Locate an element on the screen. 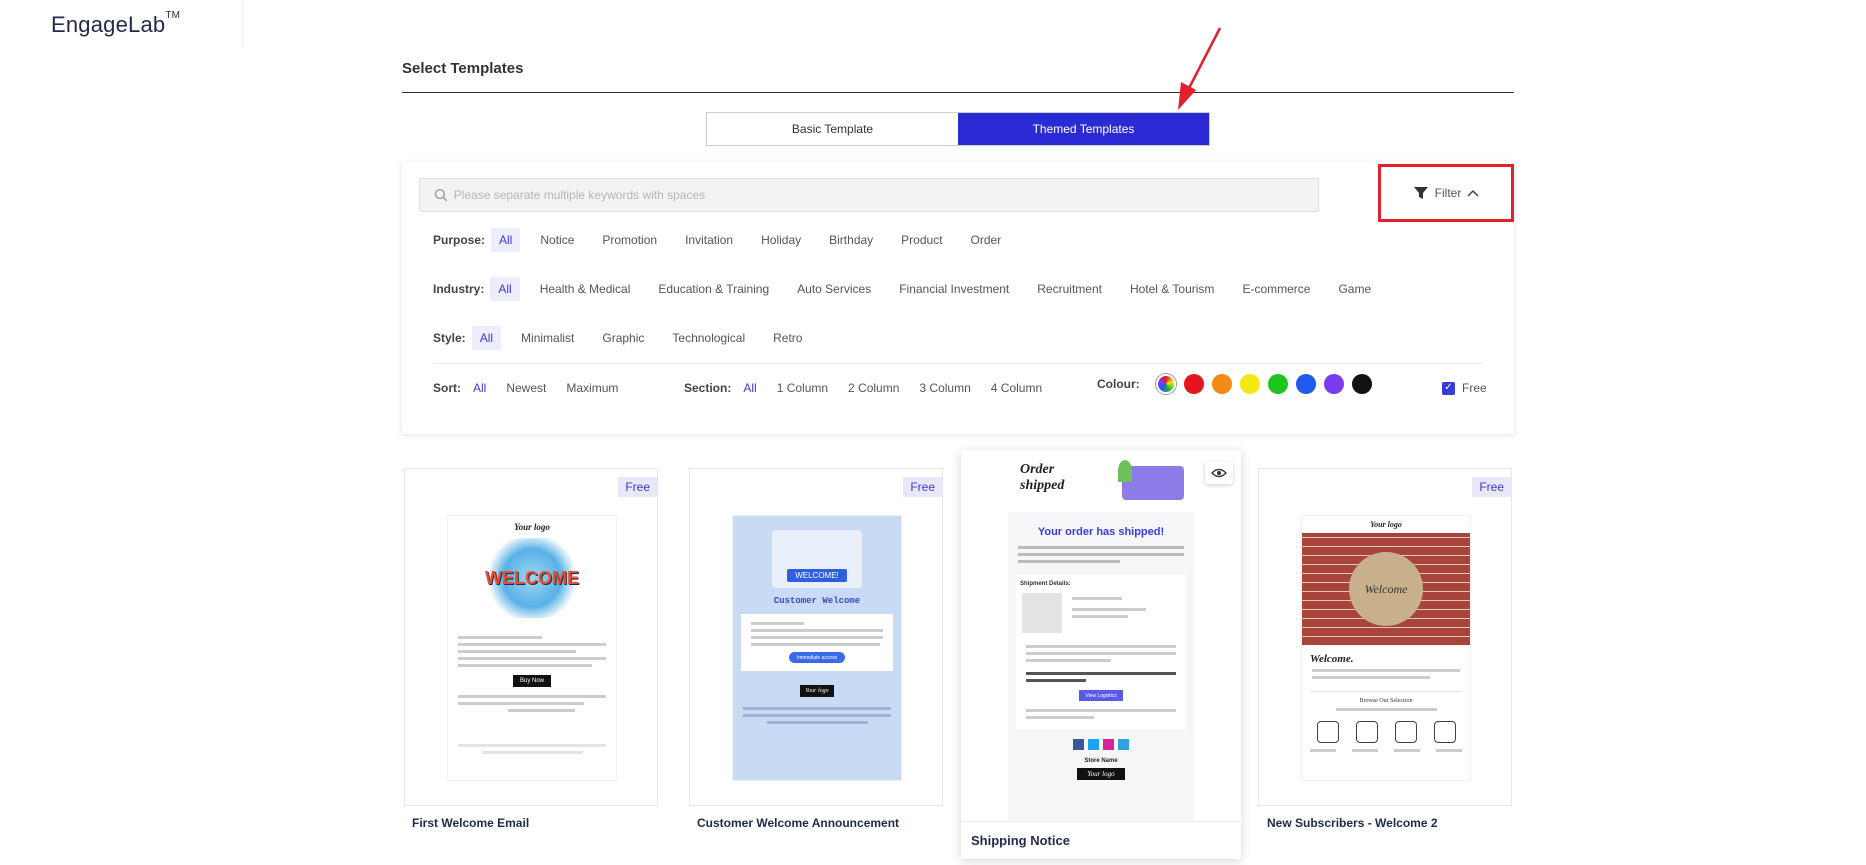 Image resolution: width=1866 pixels, height=865 pixels. facebook-icon is located at coordinates (1078, 744).